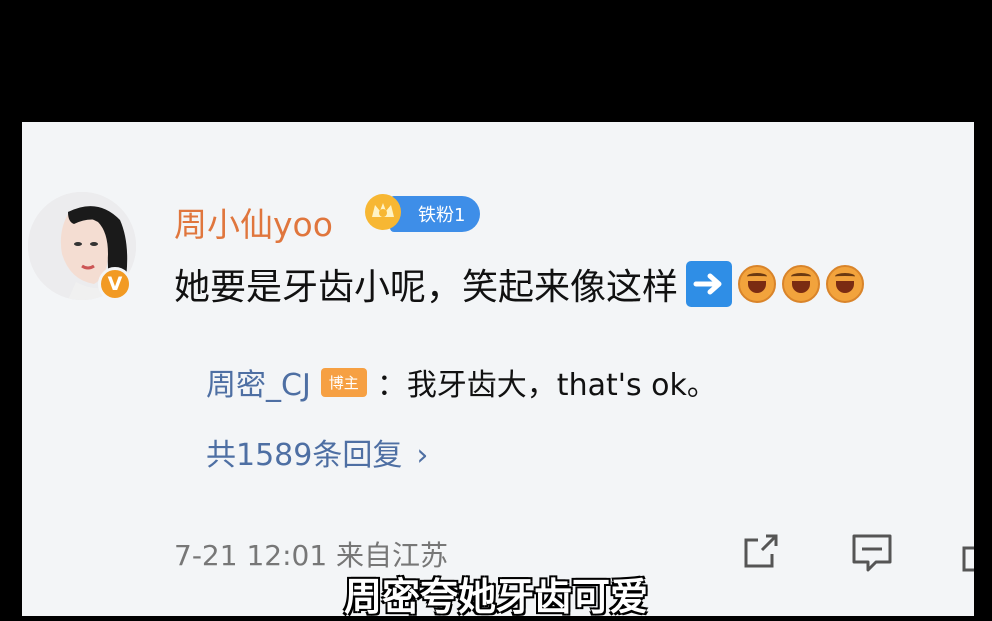 This screenshot has width=992, height=621. Describe the element at coordinates (435, 214) in the screenshot. I see `fan-badge: 铁粉1` at that location.